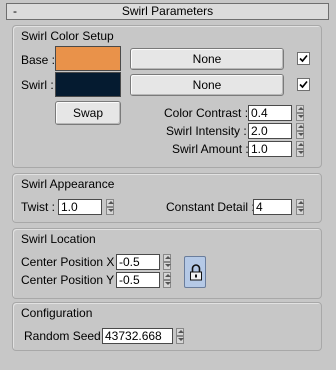 The width and height of the screenshot is (336, 370). What do you see at coordinates (66, 336) in the screenshot?
I see `random-seed-label: Random Seed :` at bounding box center [66, 336].